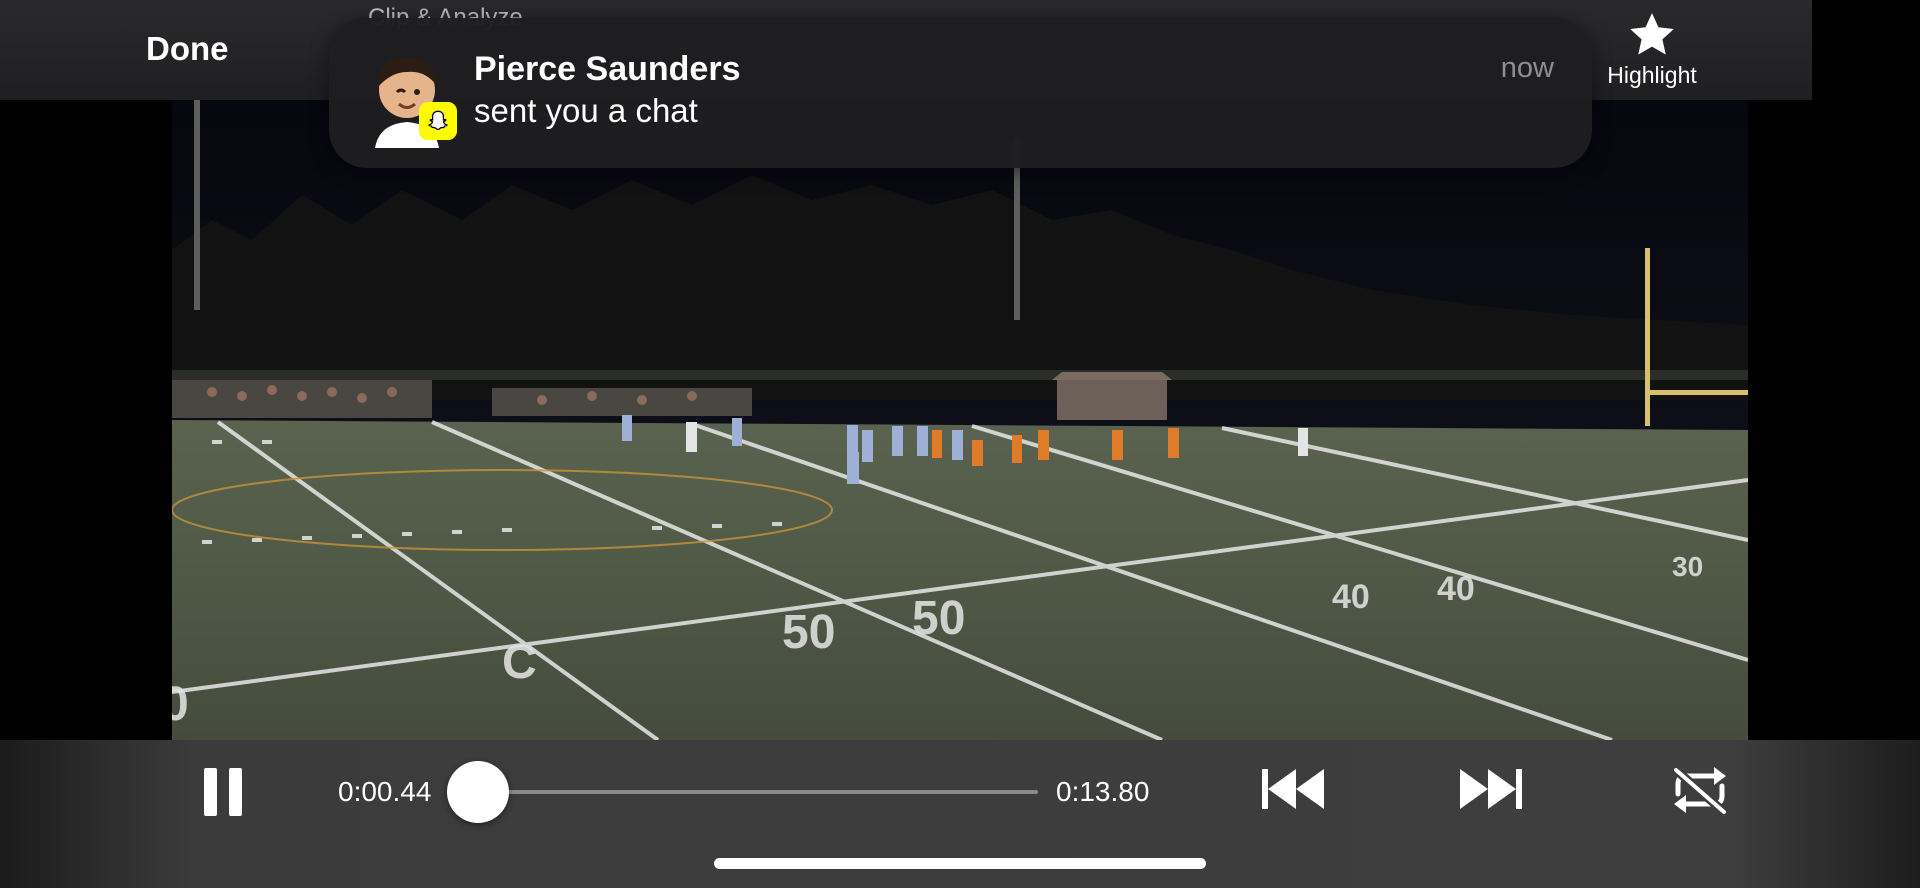 Image resolution: width=1920 pixels, height=888 pixels. I want to click on notification-message: sent you a chat, so click(586, 110).